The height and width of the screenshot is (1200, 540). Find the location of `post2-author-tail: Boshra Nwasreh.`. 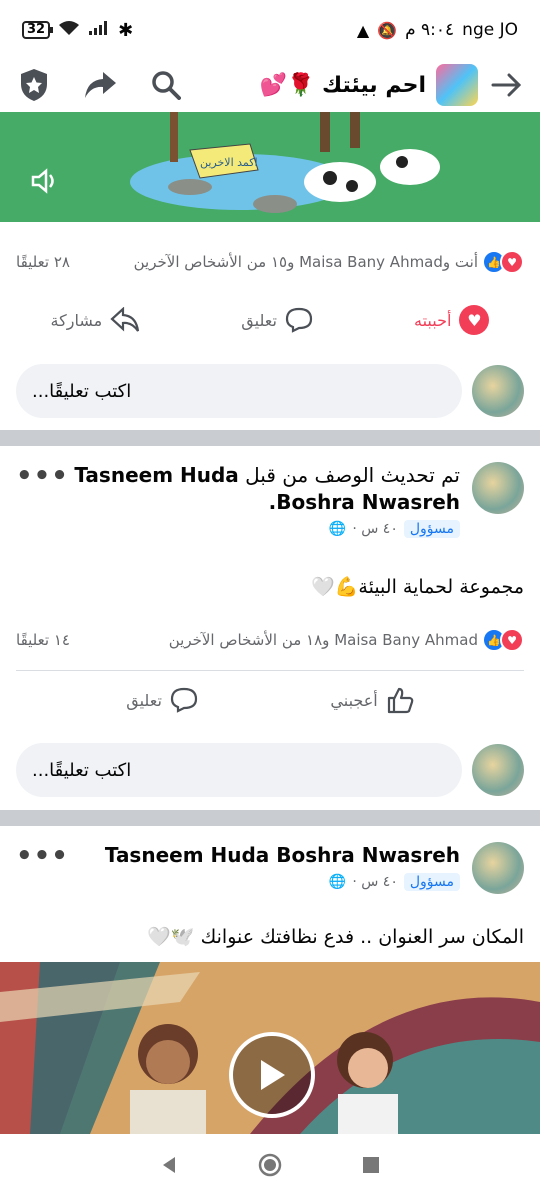

post2-author-tail: Boshra Nwasreh. is located at coordinates (364, 502).